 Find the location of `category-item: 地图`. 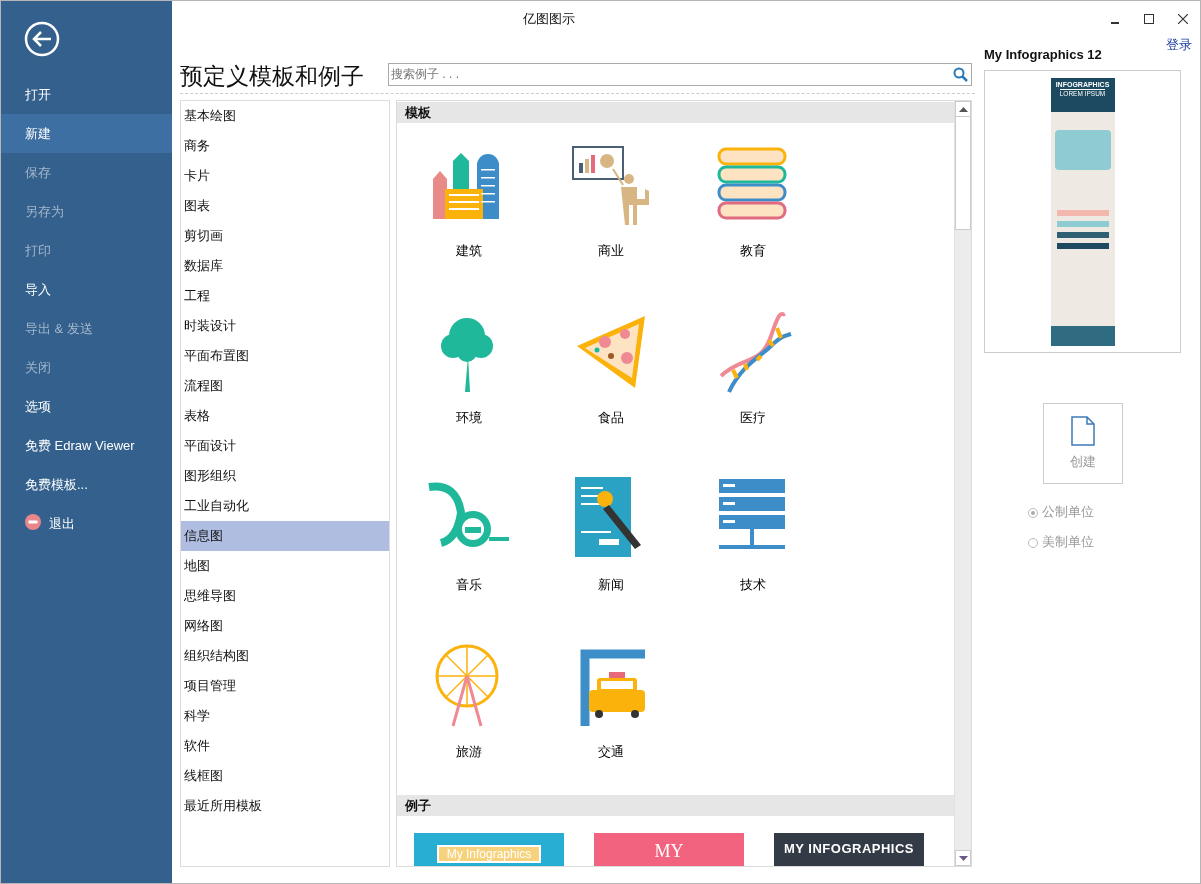

category-item: 地图 is located at coordinates (285, 566).